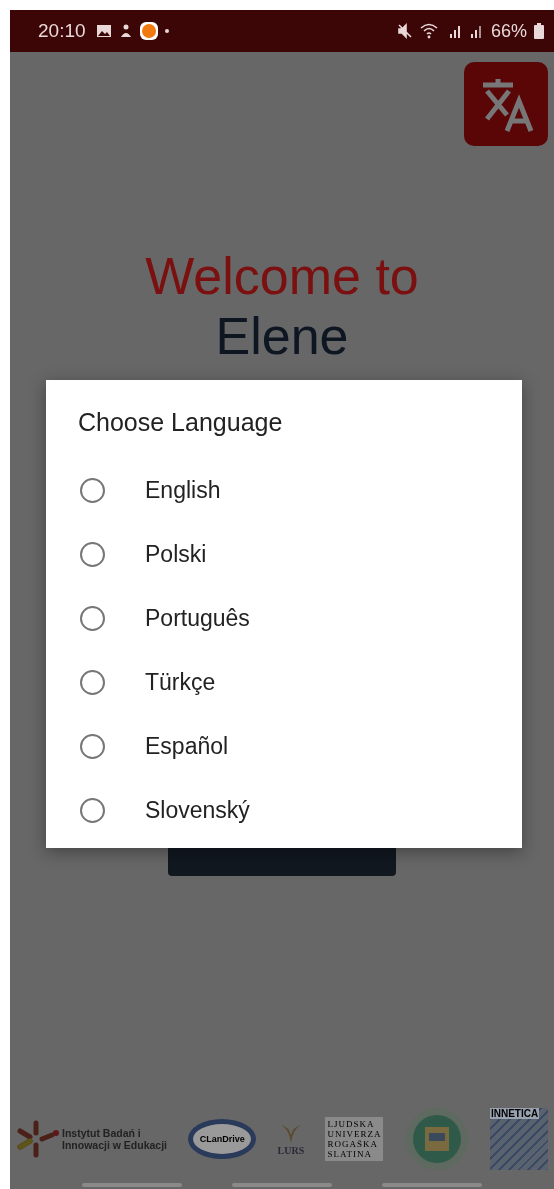 The width and height of the screenshot is (554, 1189). I want to click on innetica-logo: INNETICA, so click(518, 1139).